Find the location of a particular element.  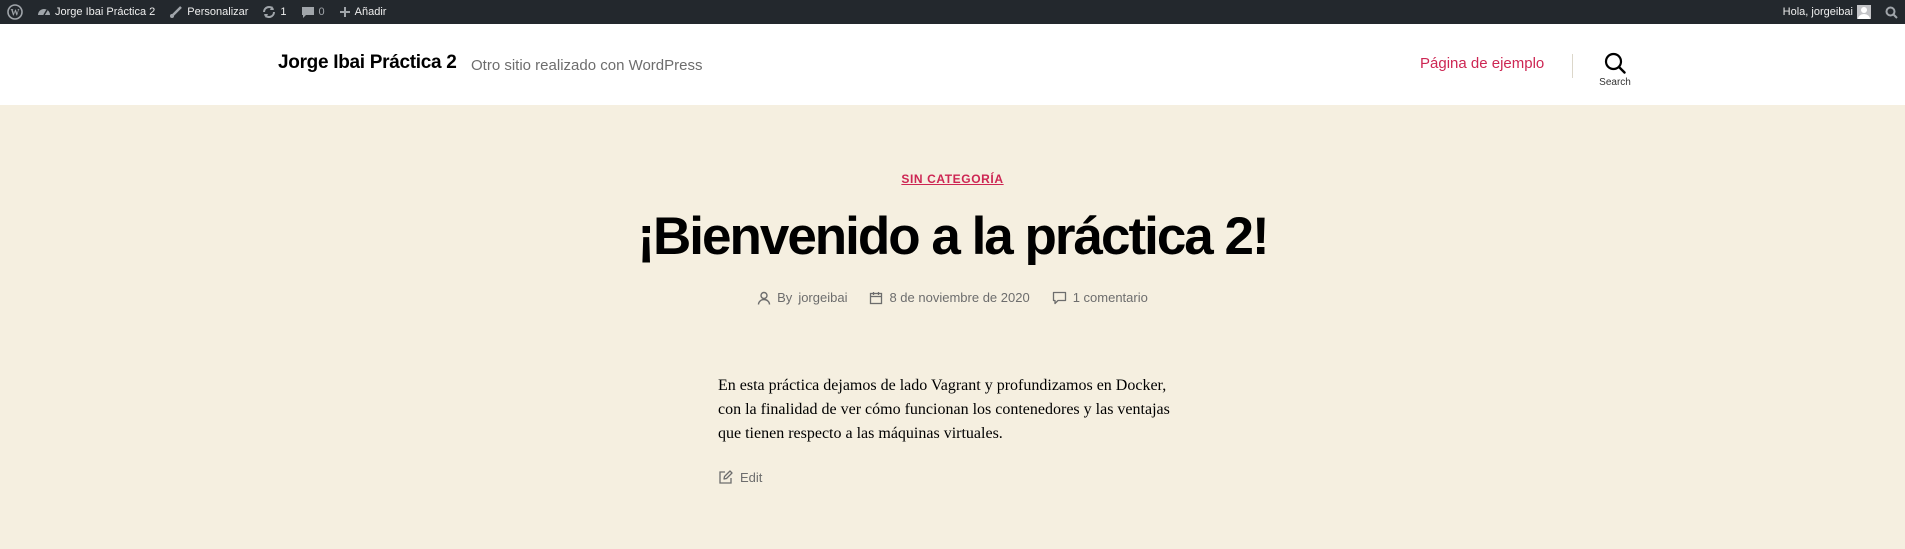

author-prefix: By is located at coordinates (785, 297).